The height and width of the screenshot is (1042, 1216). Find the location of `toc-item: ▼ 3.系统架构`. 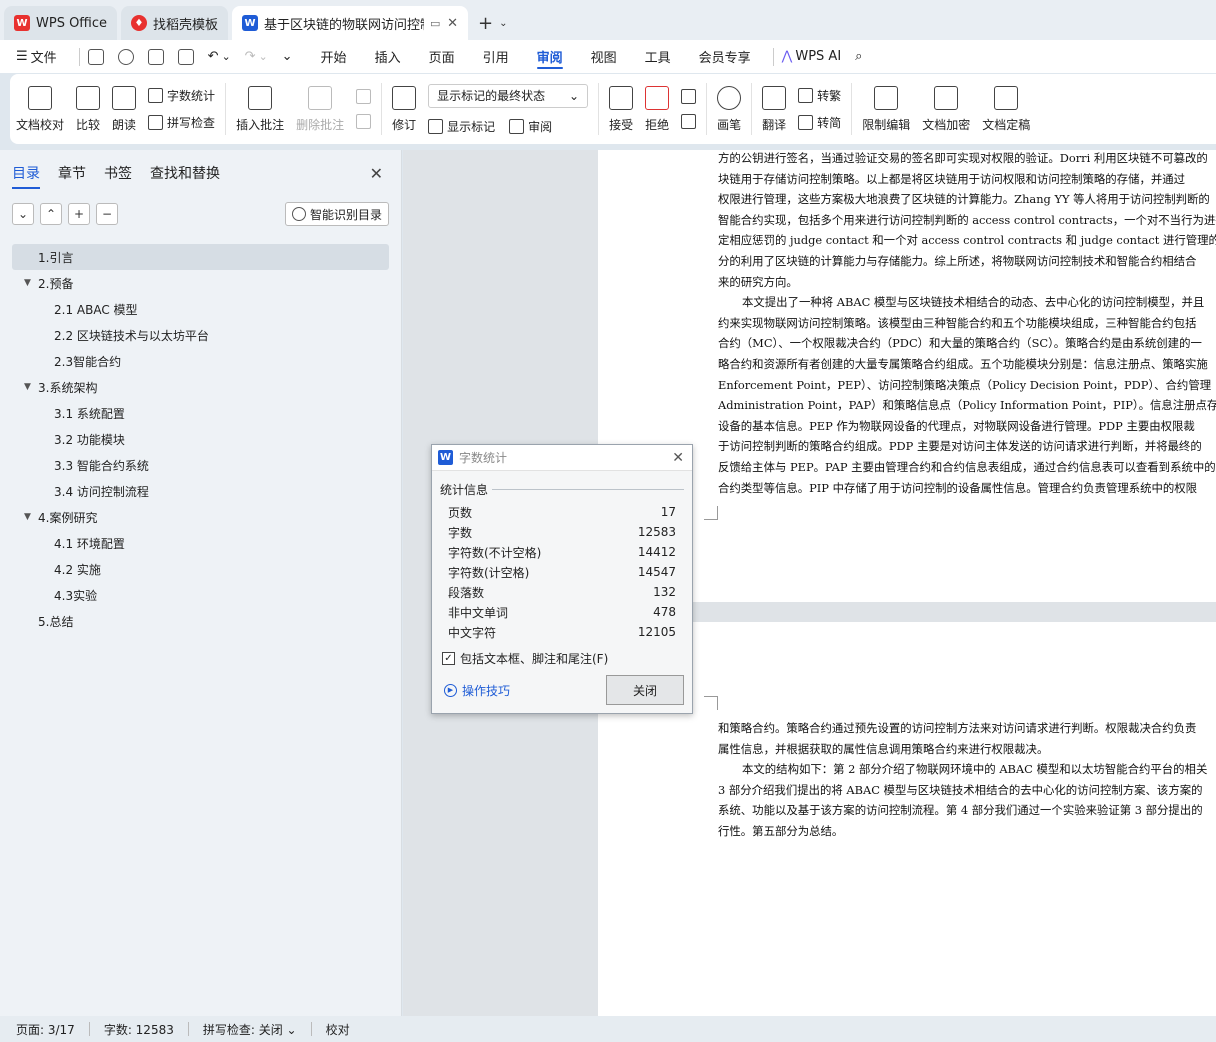

toc-item: ▼ 3.系统架构 is located at coordinates (200, 387).